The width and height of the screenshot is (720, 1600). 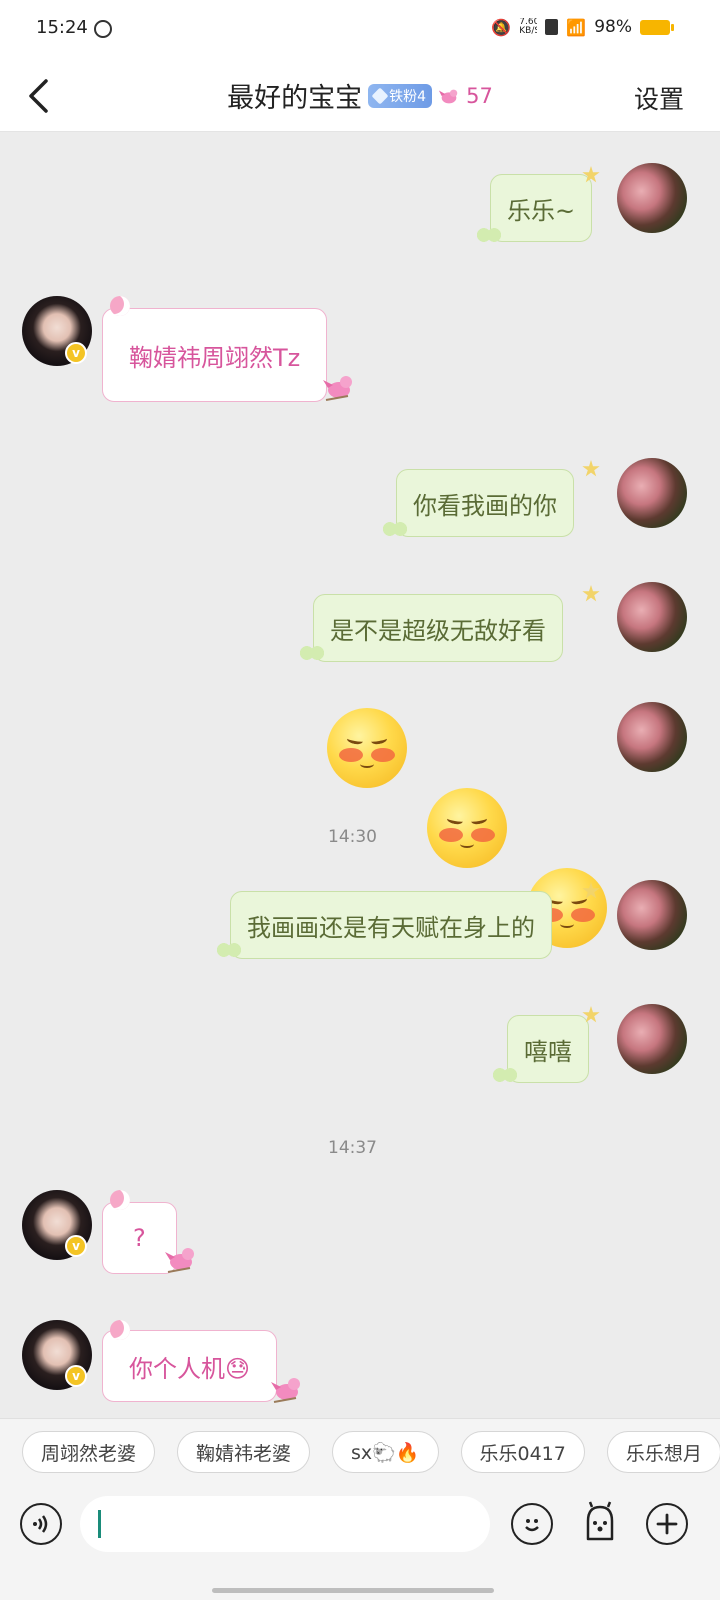 What do you see at coordinates (244, 1452) in the screenshot?
I see `quick-reply-chip: 鞠婧祎老婆` at bounding box center [244, 1452].